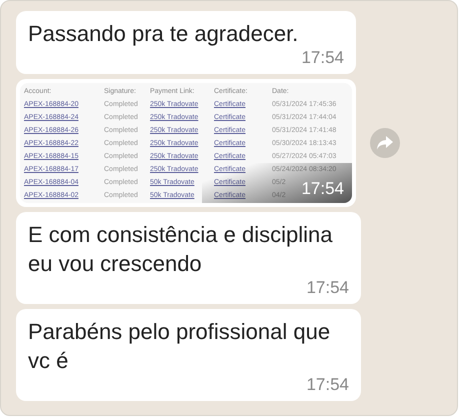  I want to click on message-text: E com consistência e disciplina eu vou crescendo, so click(181, 249).